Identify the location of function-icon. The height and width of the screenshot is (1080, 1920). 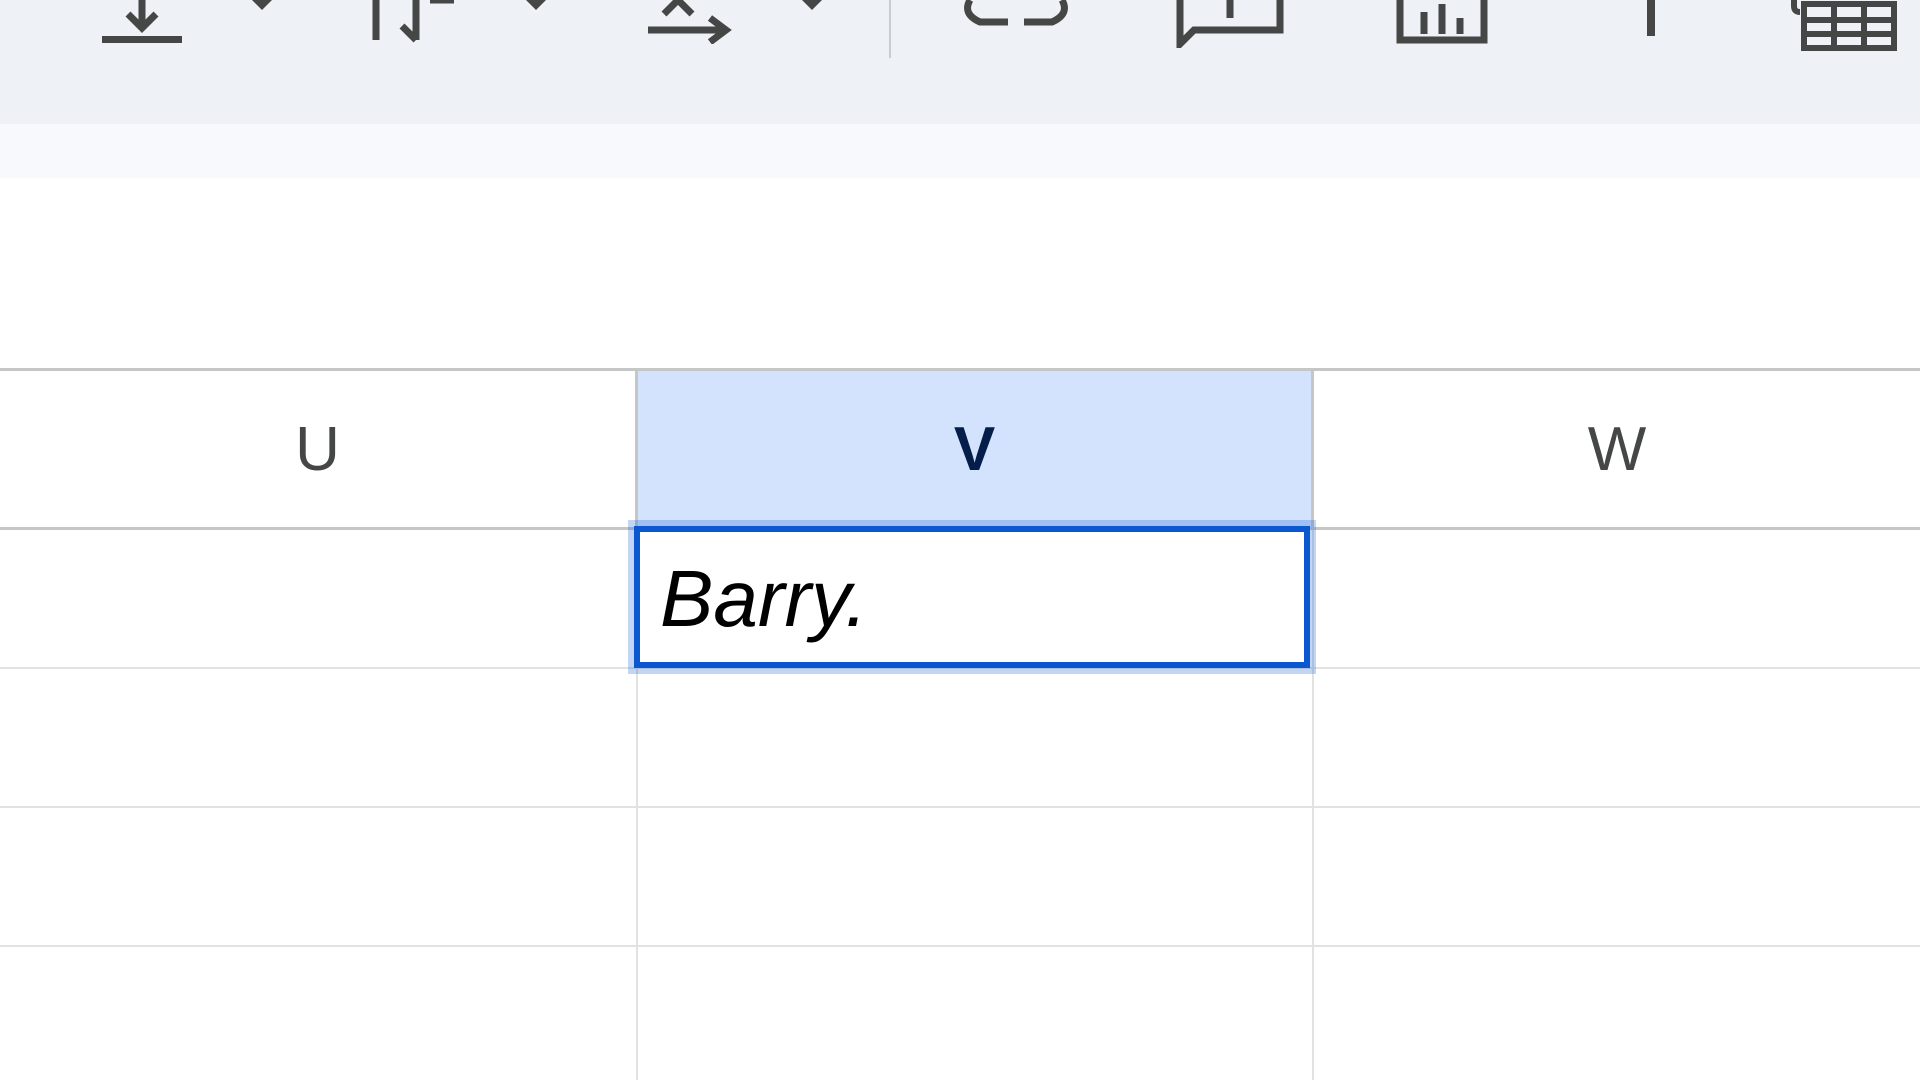
(1651, 18).